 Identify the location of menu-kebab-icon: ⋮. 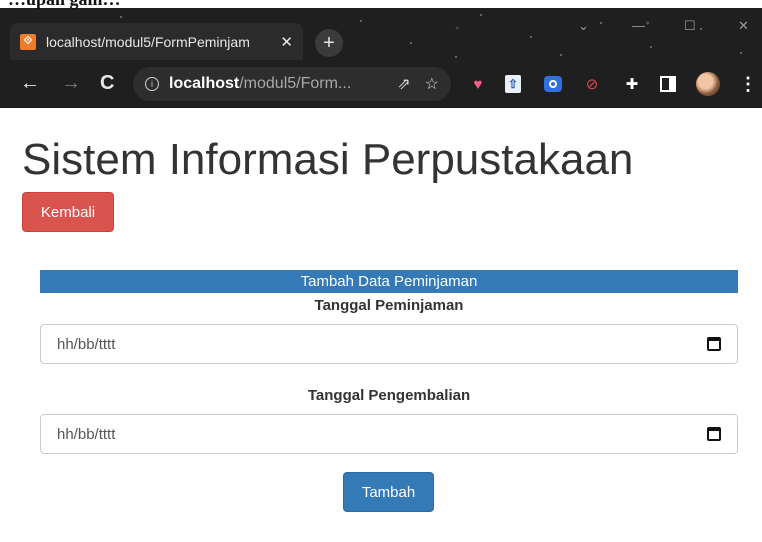
(748, 84).